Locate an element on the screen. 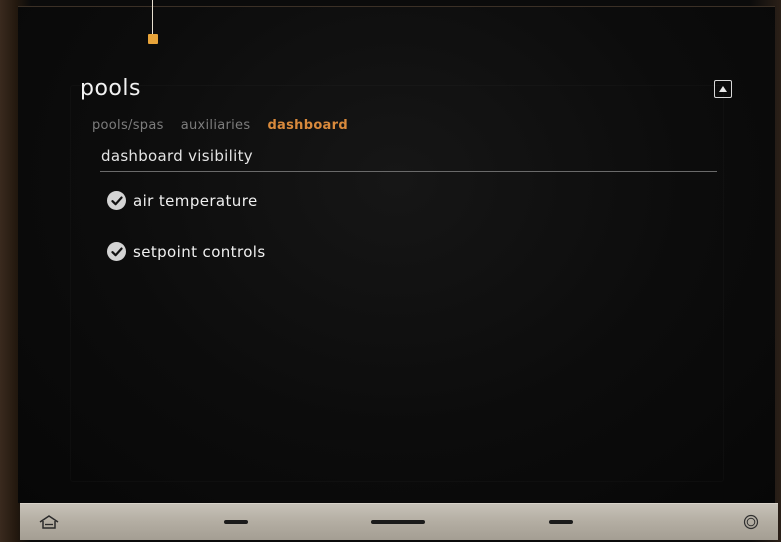 This screenshot has height=542, width=781. nav-dash-center is located at coordinates (398, 522).